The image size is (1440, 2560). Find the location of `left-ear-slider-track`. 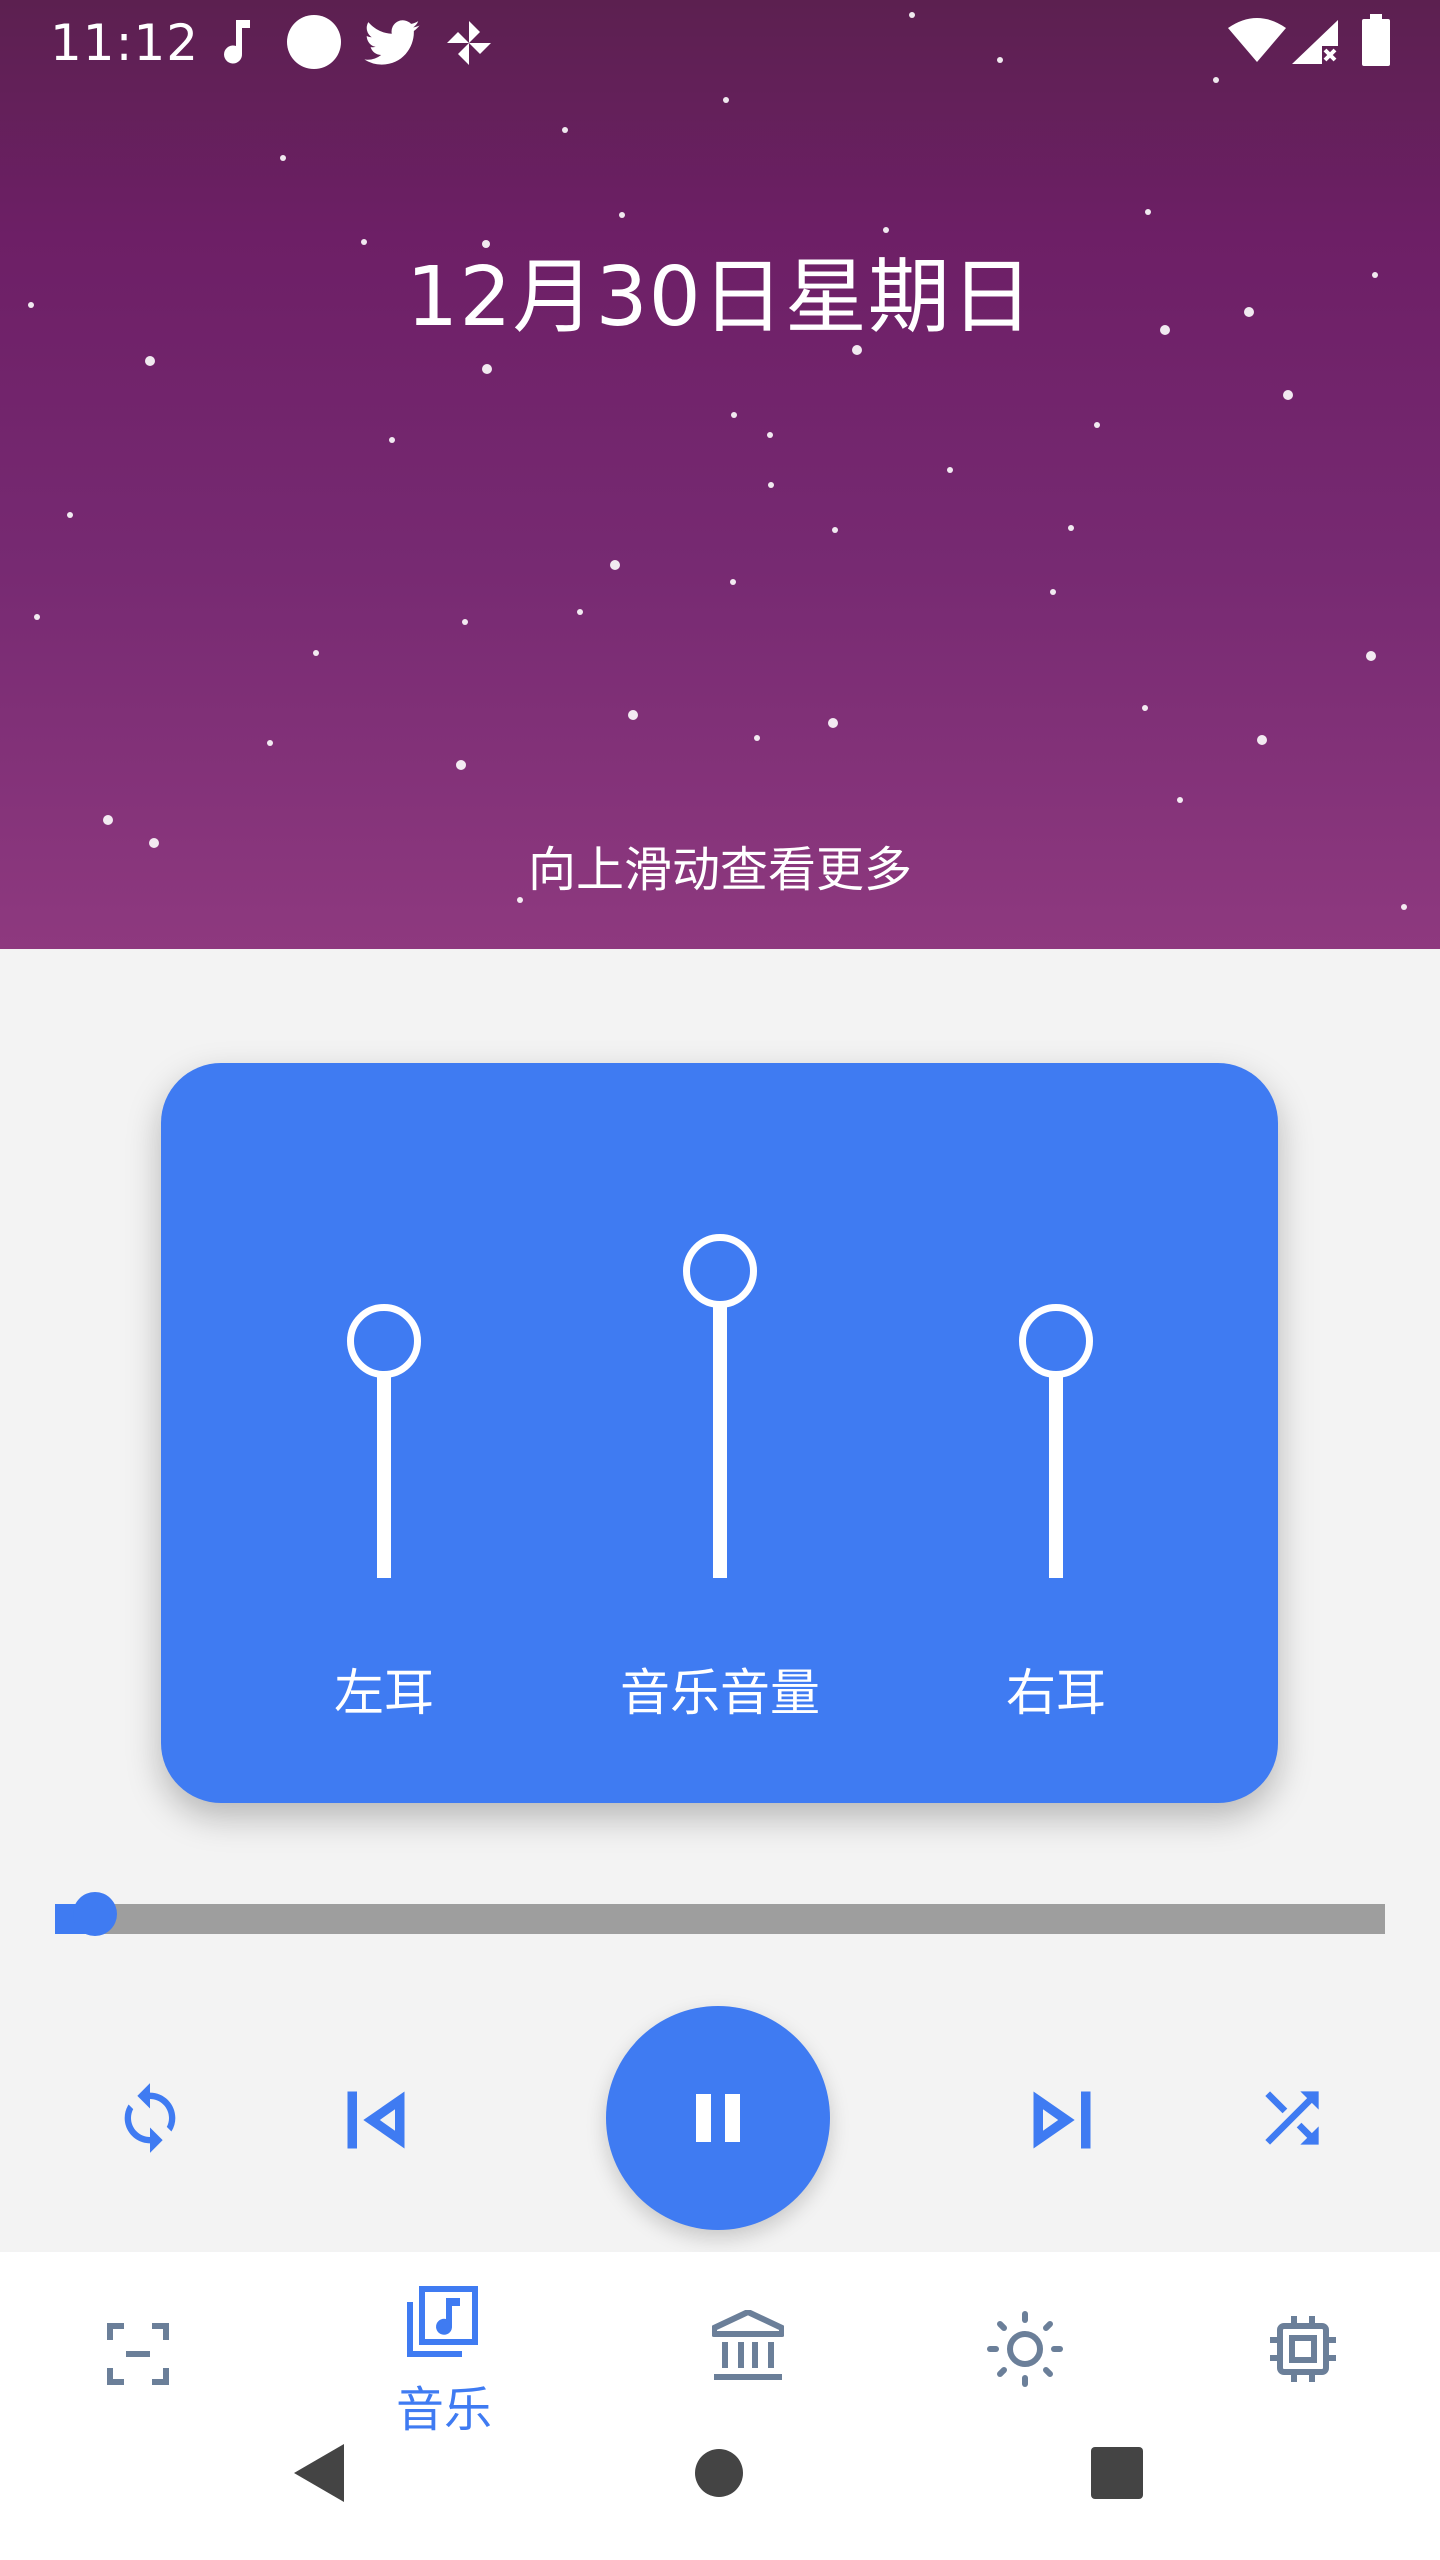

left-ear-slider-track is located at coordinates (384, 1471).